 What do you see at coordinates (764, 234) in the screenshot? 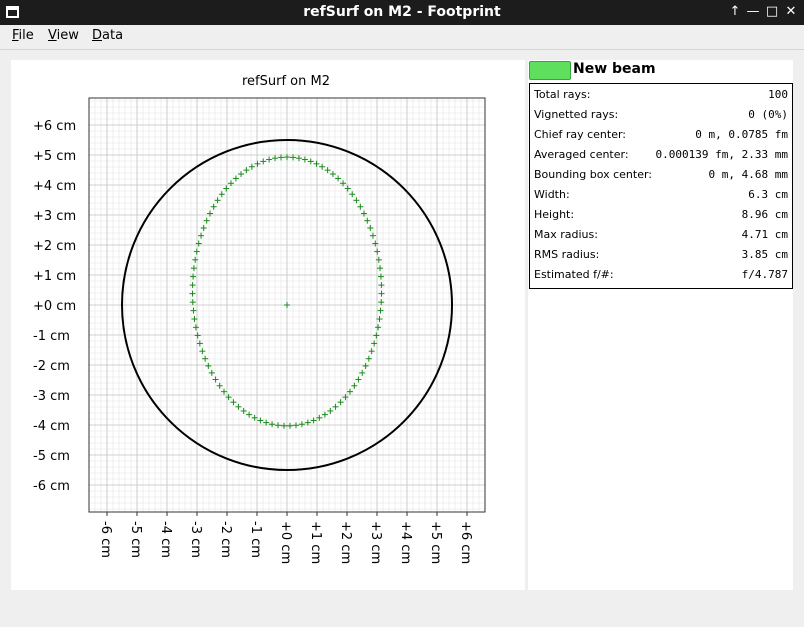
I see `stat-value: 4.71 cm` at bounding box center [764, 234].